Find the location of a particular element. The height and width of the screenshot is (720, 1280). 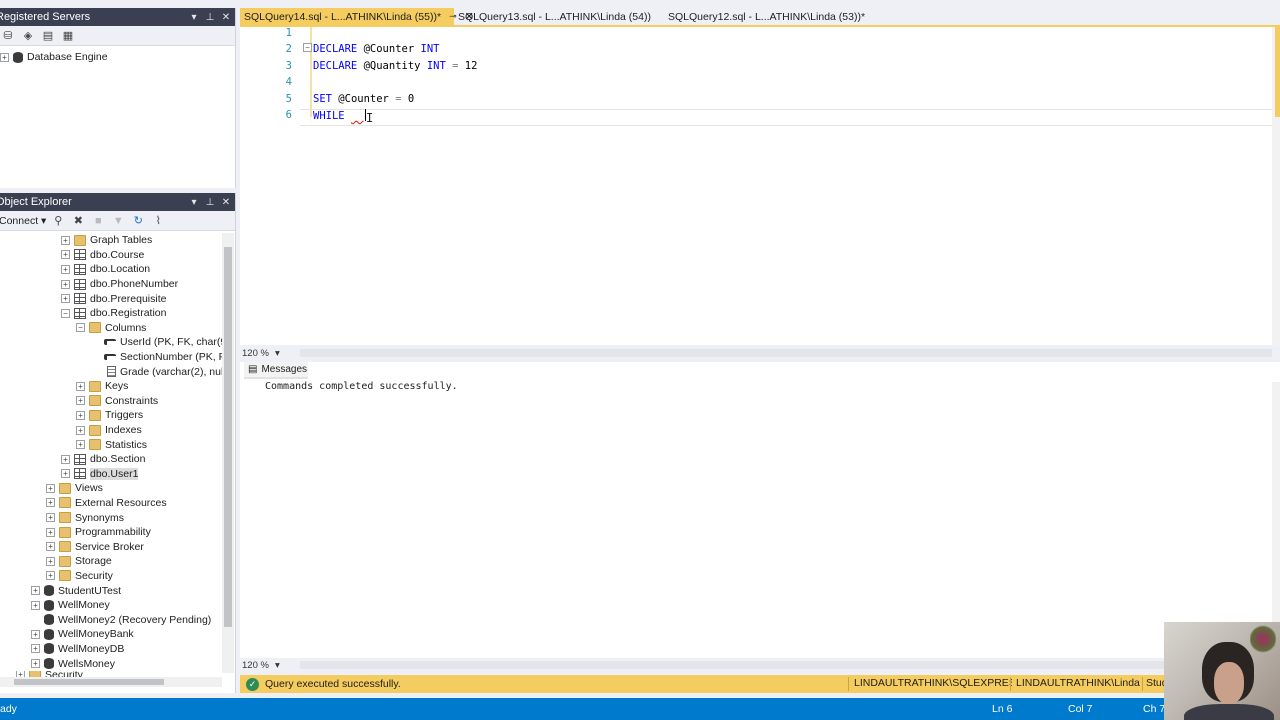

refresh-icon: ↻ is located at coordinates (138, 221).